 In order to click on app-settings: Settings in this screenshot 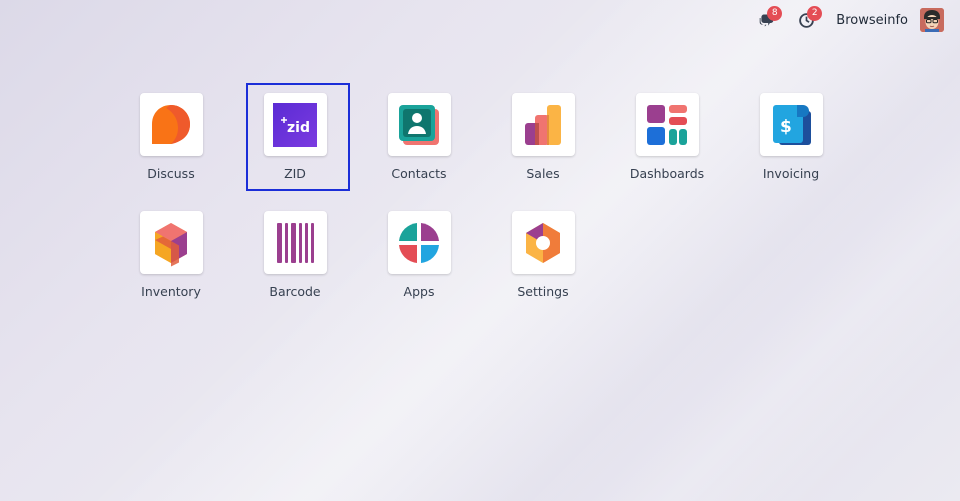, I will do `click(543, 261)`.